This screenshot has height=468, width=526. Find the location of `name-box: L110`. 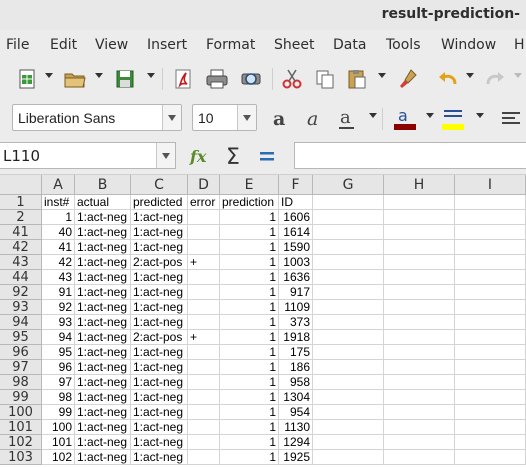

name-box: L110 is located at coordinates (88, 155).